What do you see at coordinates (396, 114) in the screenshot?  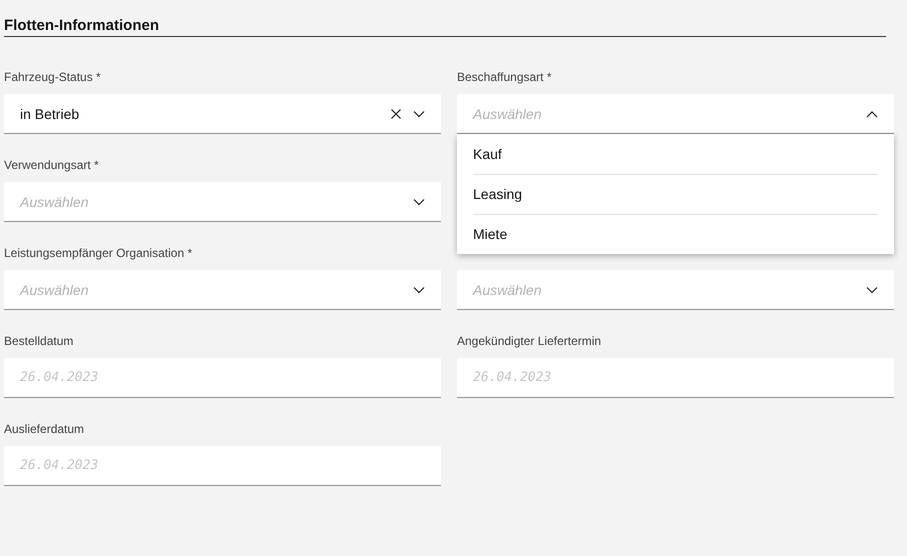 I see `clear-icon` at bounding box center [396, 114].